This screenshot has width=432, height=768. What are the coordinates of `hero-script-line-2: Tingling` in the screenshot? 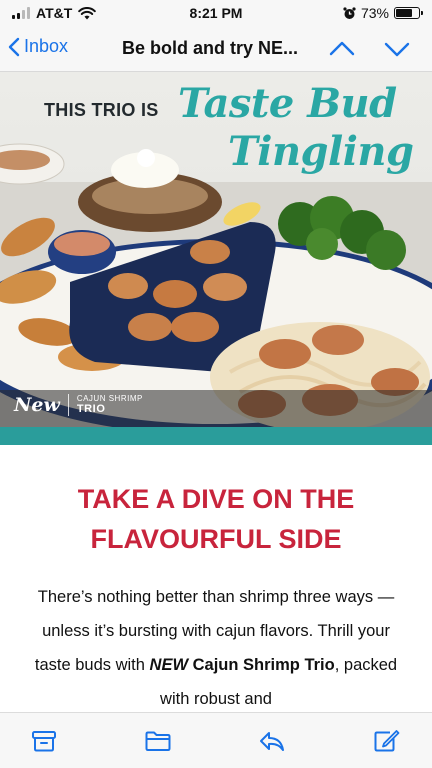 It's located at (321, 151).